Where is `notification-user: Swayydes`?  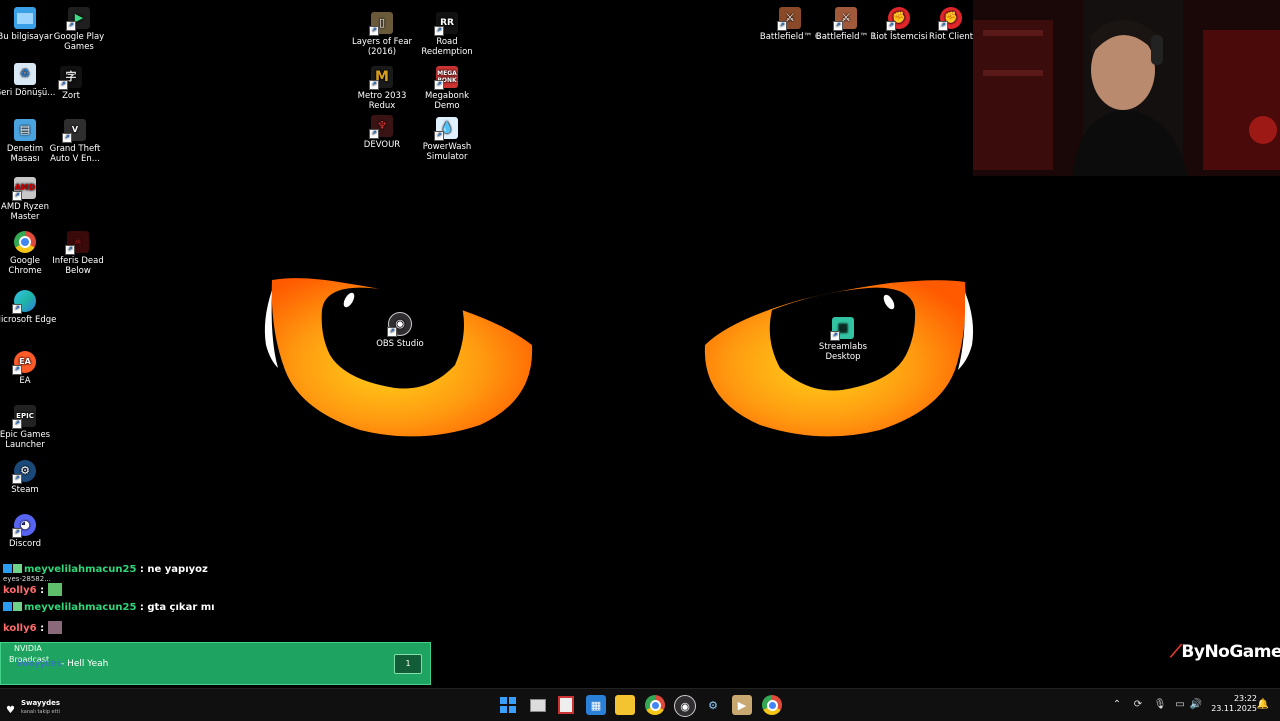
notification-user: Swayydes is located at coordinates (39, 664).